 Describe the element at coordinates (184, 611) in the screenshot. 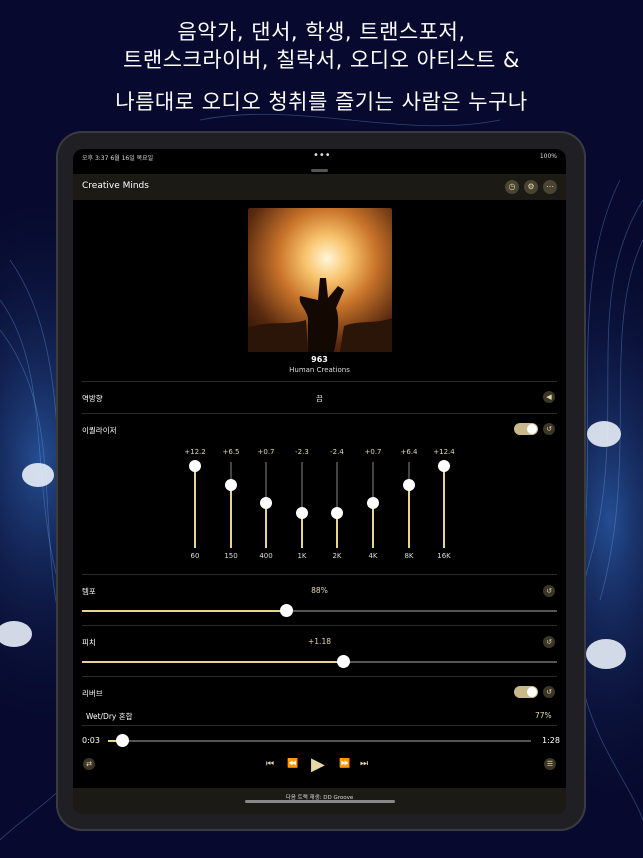

I see `tempo-slider-fill` at that location.